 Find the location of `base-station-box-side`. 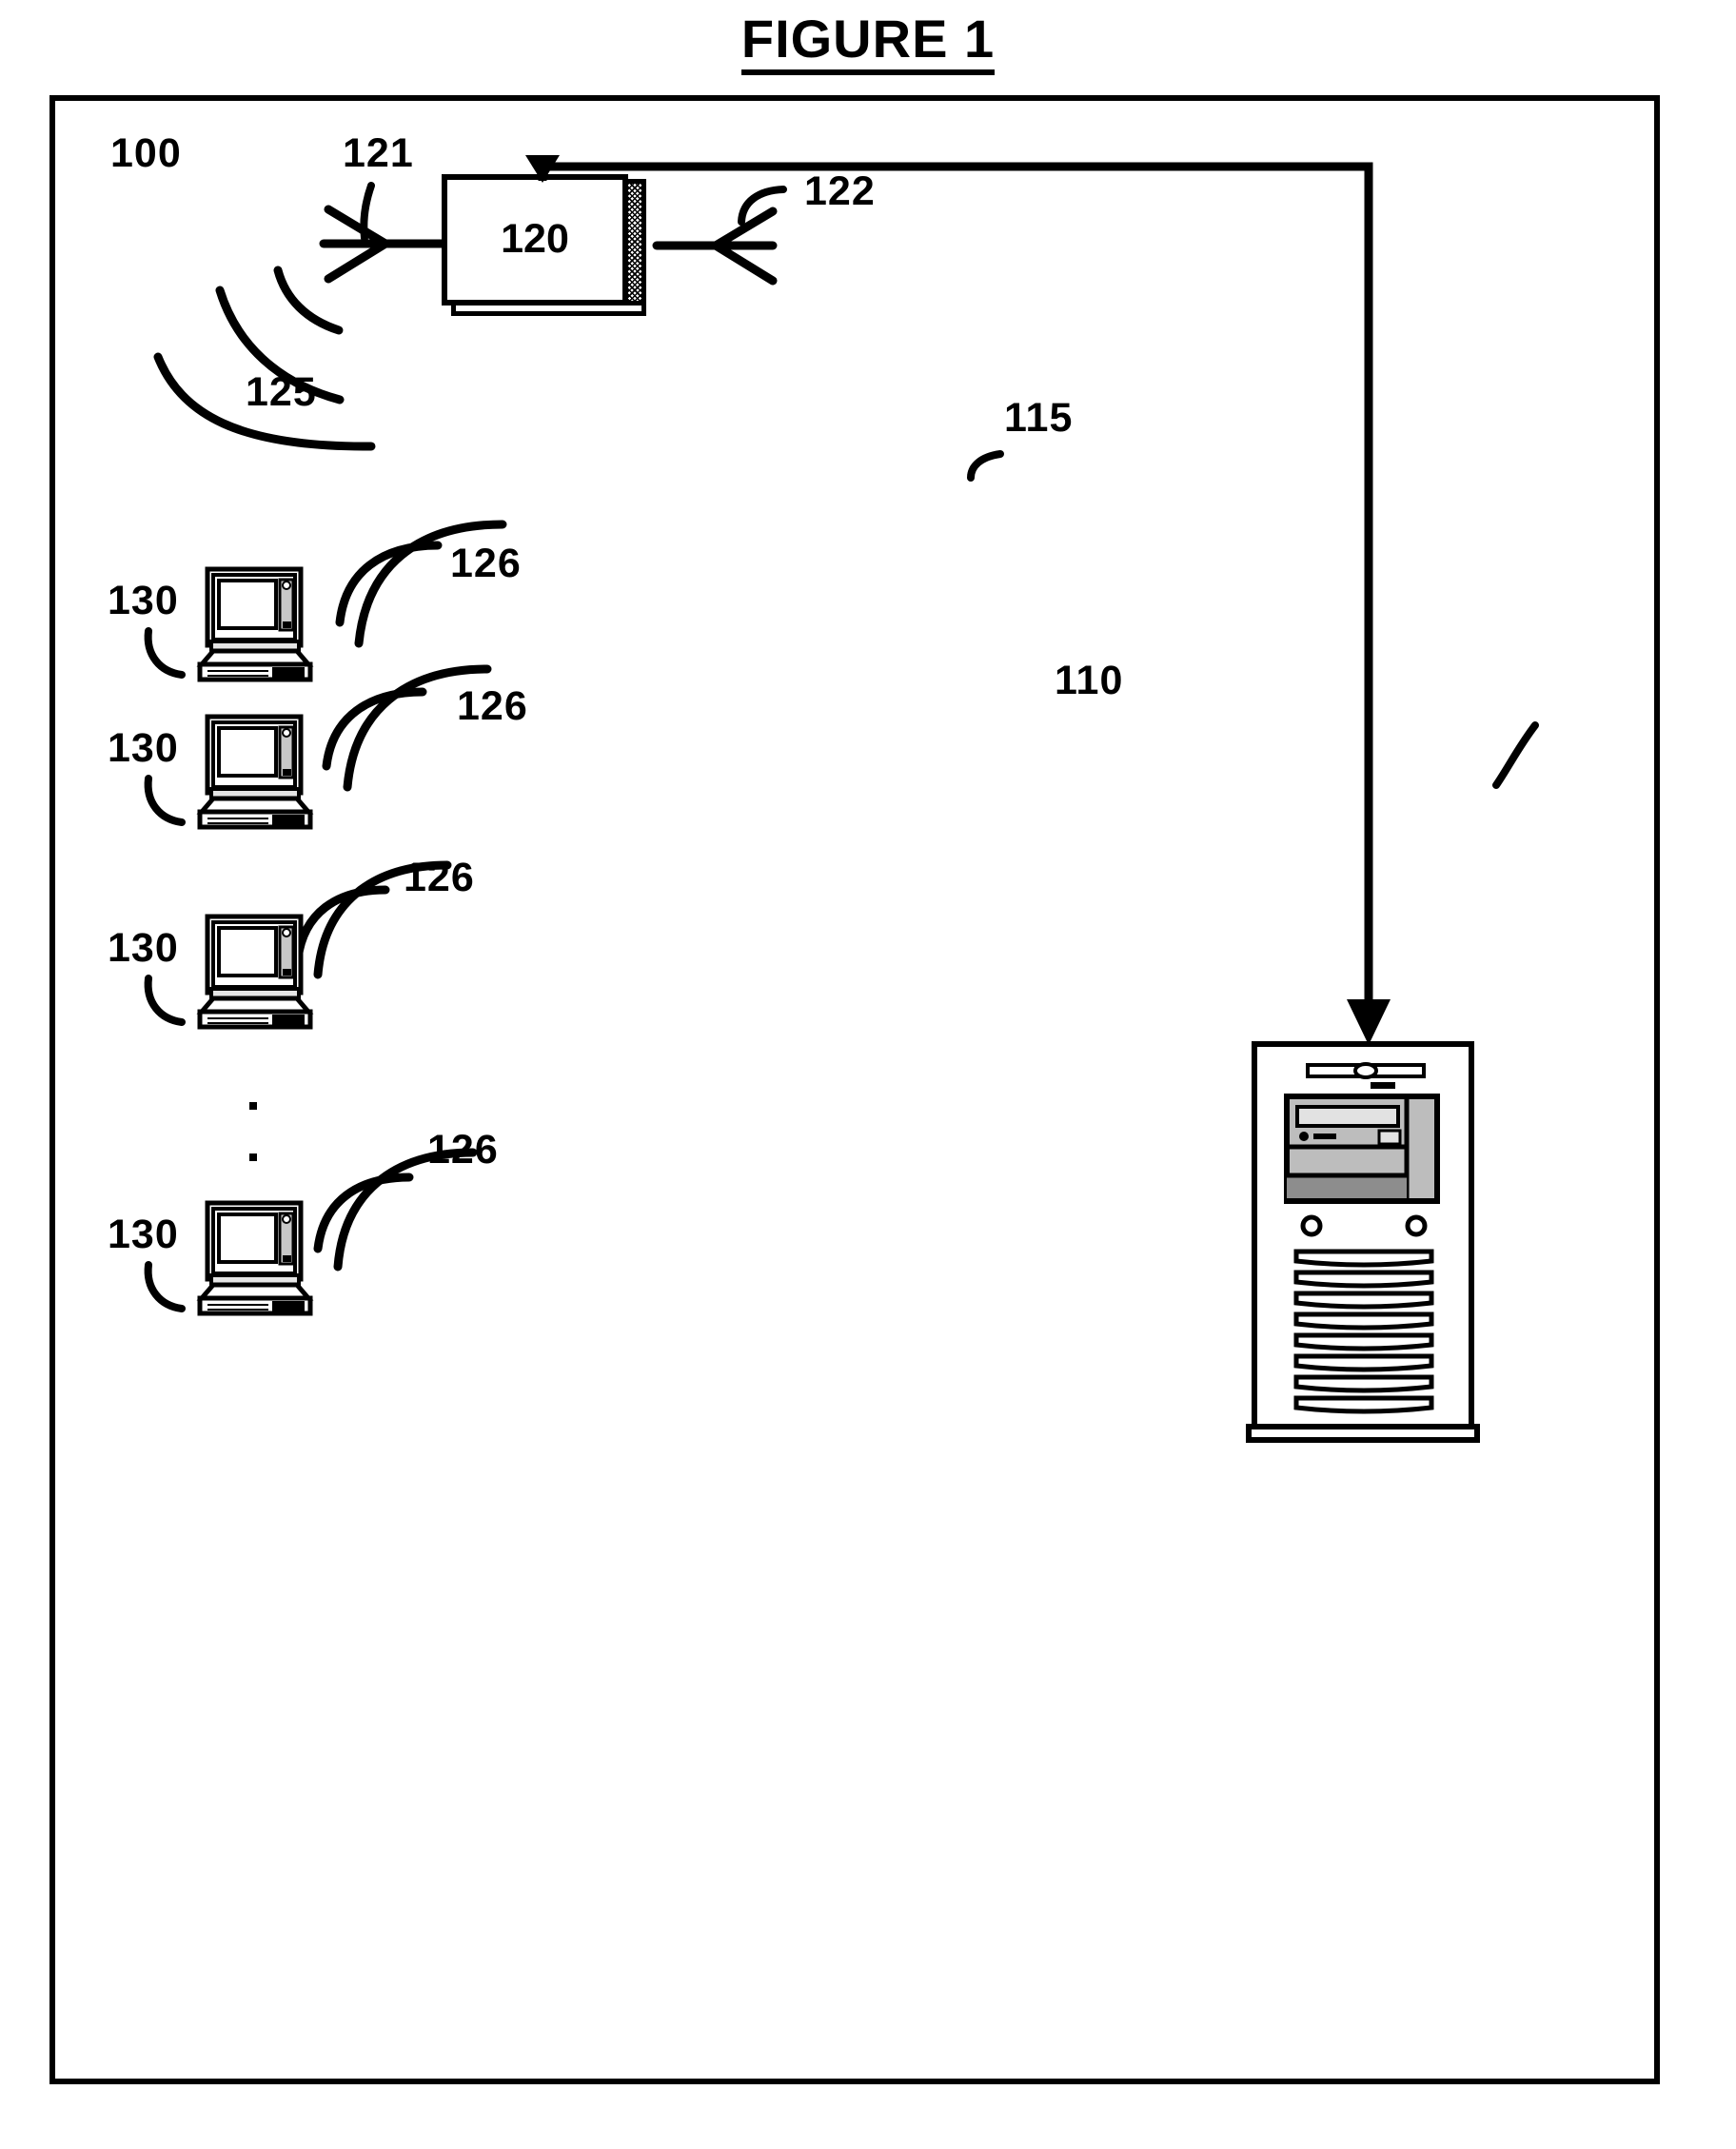

base-station-box-side is located at coordinates (637, 243).